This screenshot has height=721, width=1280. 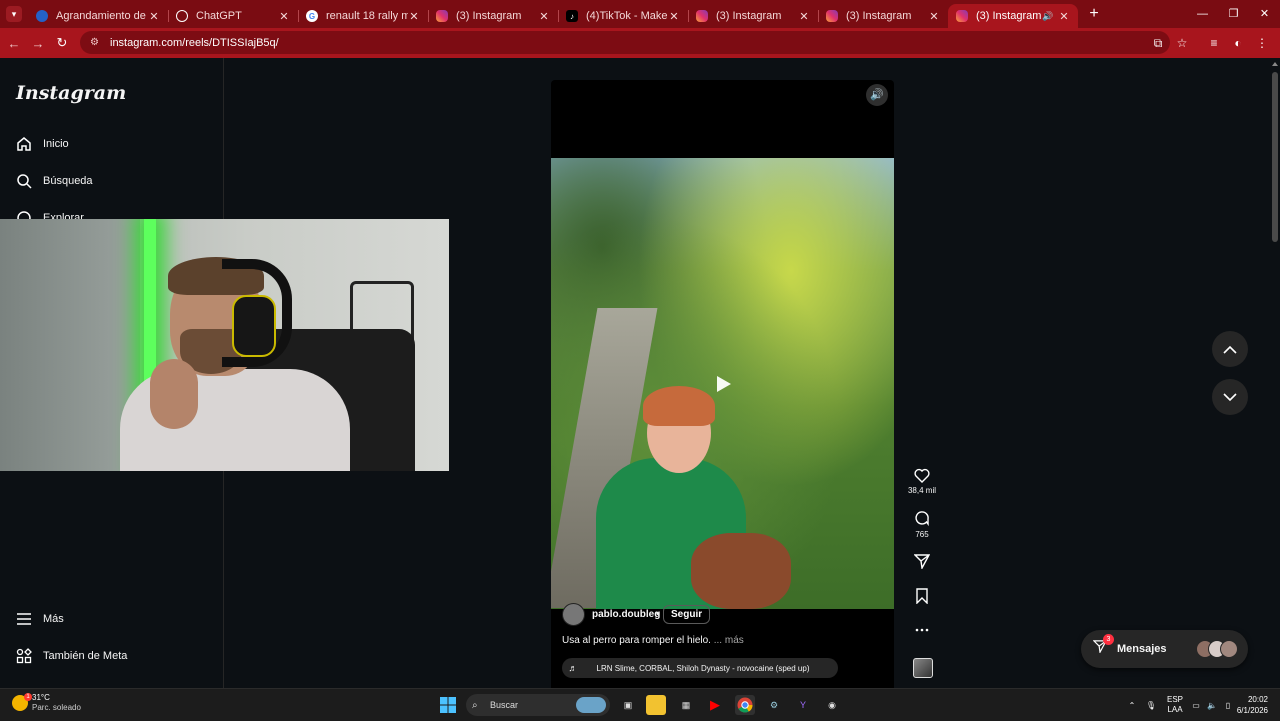 I want to click on language-indicator: ESP LAA, so click(x=1175, y=705).